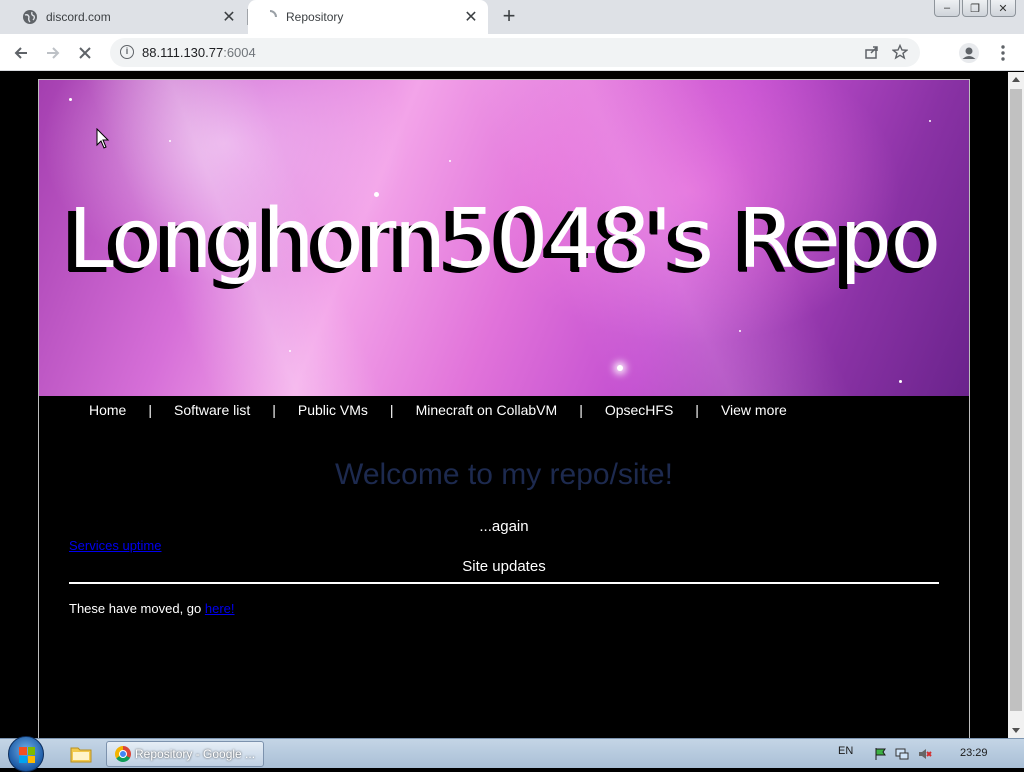 The width and height of the screenshot is (1024, 772). I want to click on windows-taskbar: Repository - Google ... EN 23:29, so click(512, 754).